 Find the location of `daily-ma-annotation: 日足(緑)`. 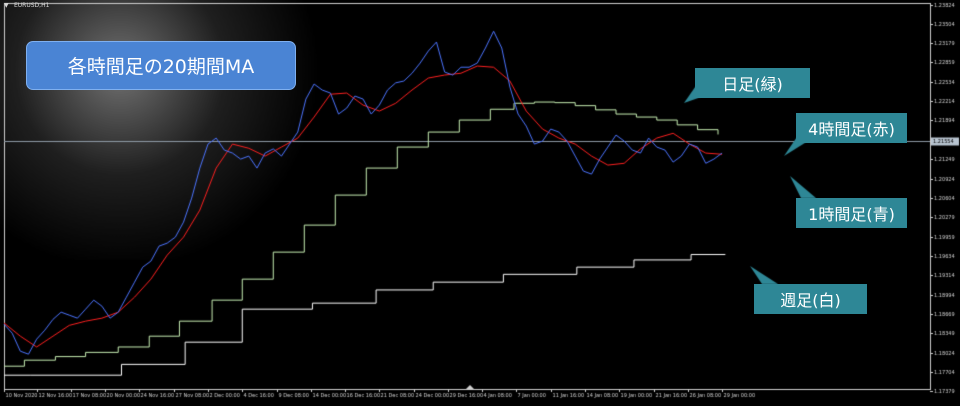

daily-ma-annotation: 日足(緑) is located at coordinates (752, 83).